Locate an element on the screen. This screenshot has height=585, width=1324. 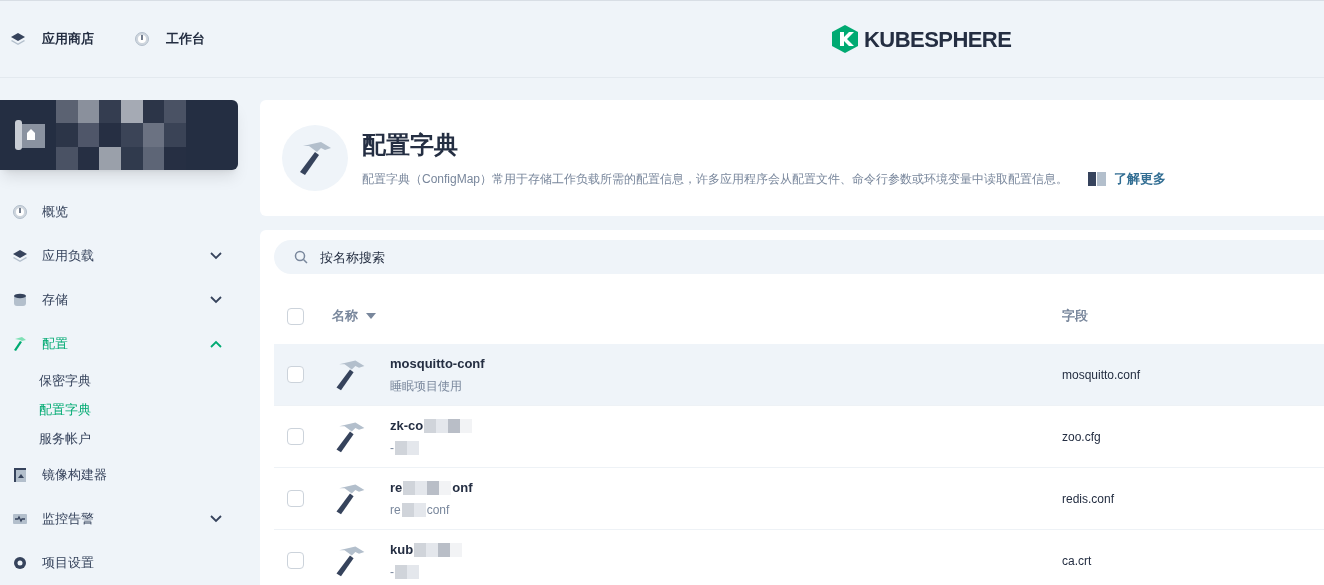
field-name: mosquitto.conf is located at coordinates (1101, 375).